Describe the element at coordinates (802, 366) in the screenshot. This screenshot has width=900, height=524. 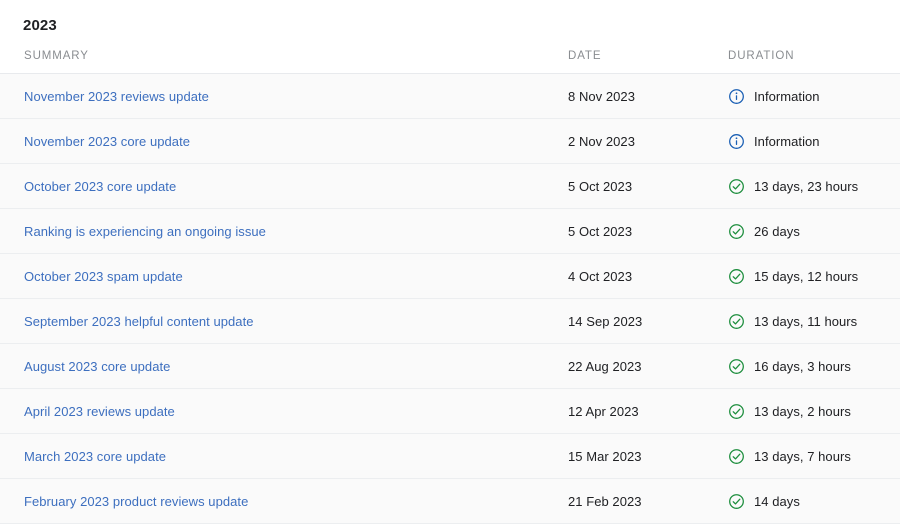
I see `duration-label: 16 days, 3 hours` at that location.